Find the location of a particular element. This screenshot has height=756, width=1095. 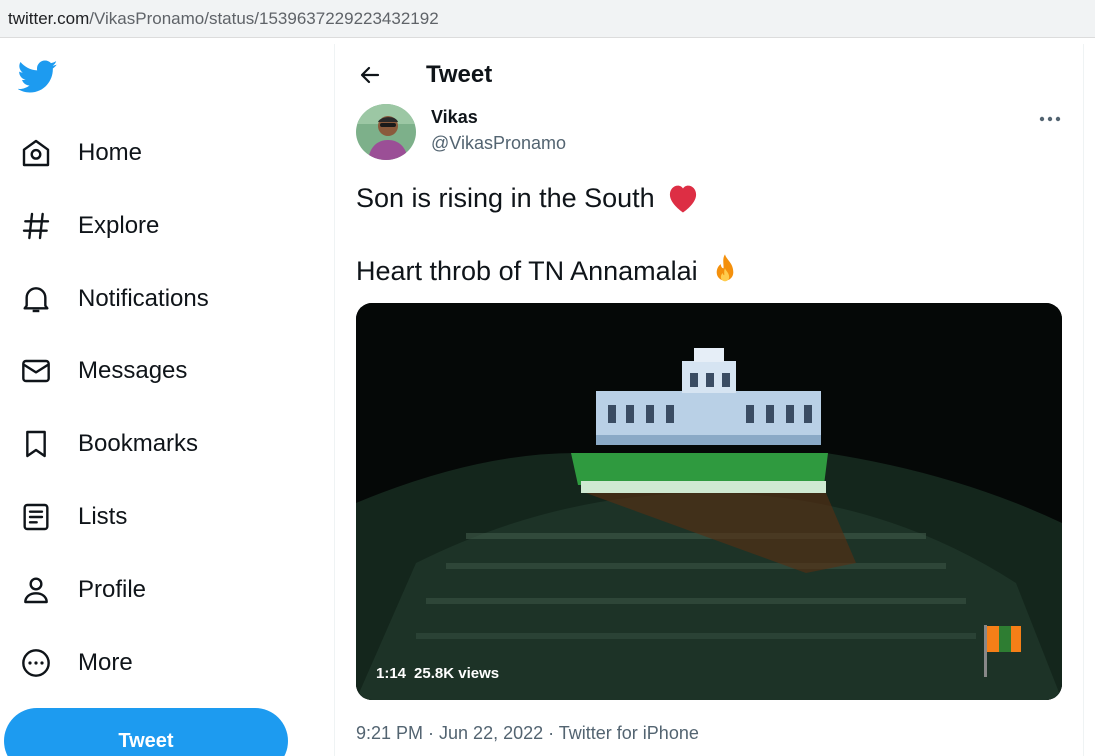

tweet-text-line: Heart throb of TN Annamalai is located at coordinates (549, 271).